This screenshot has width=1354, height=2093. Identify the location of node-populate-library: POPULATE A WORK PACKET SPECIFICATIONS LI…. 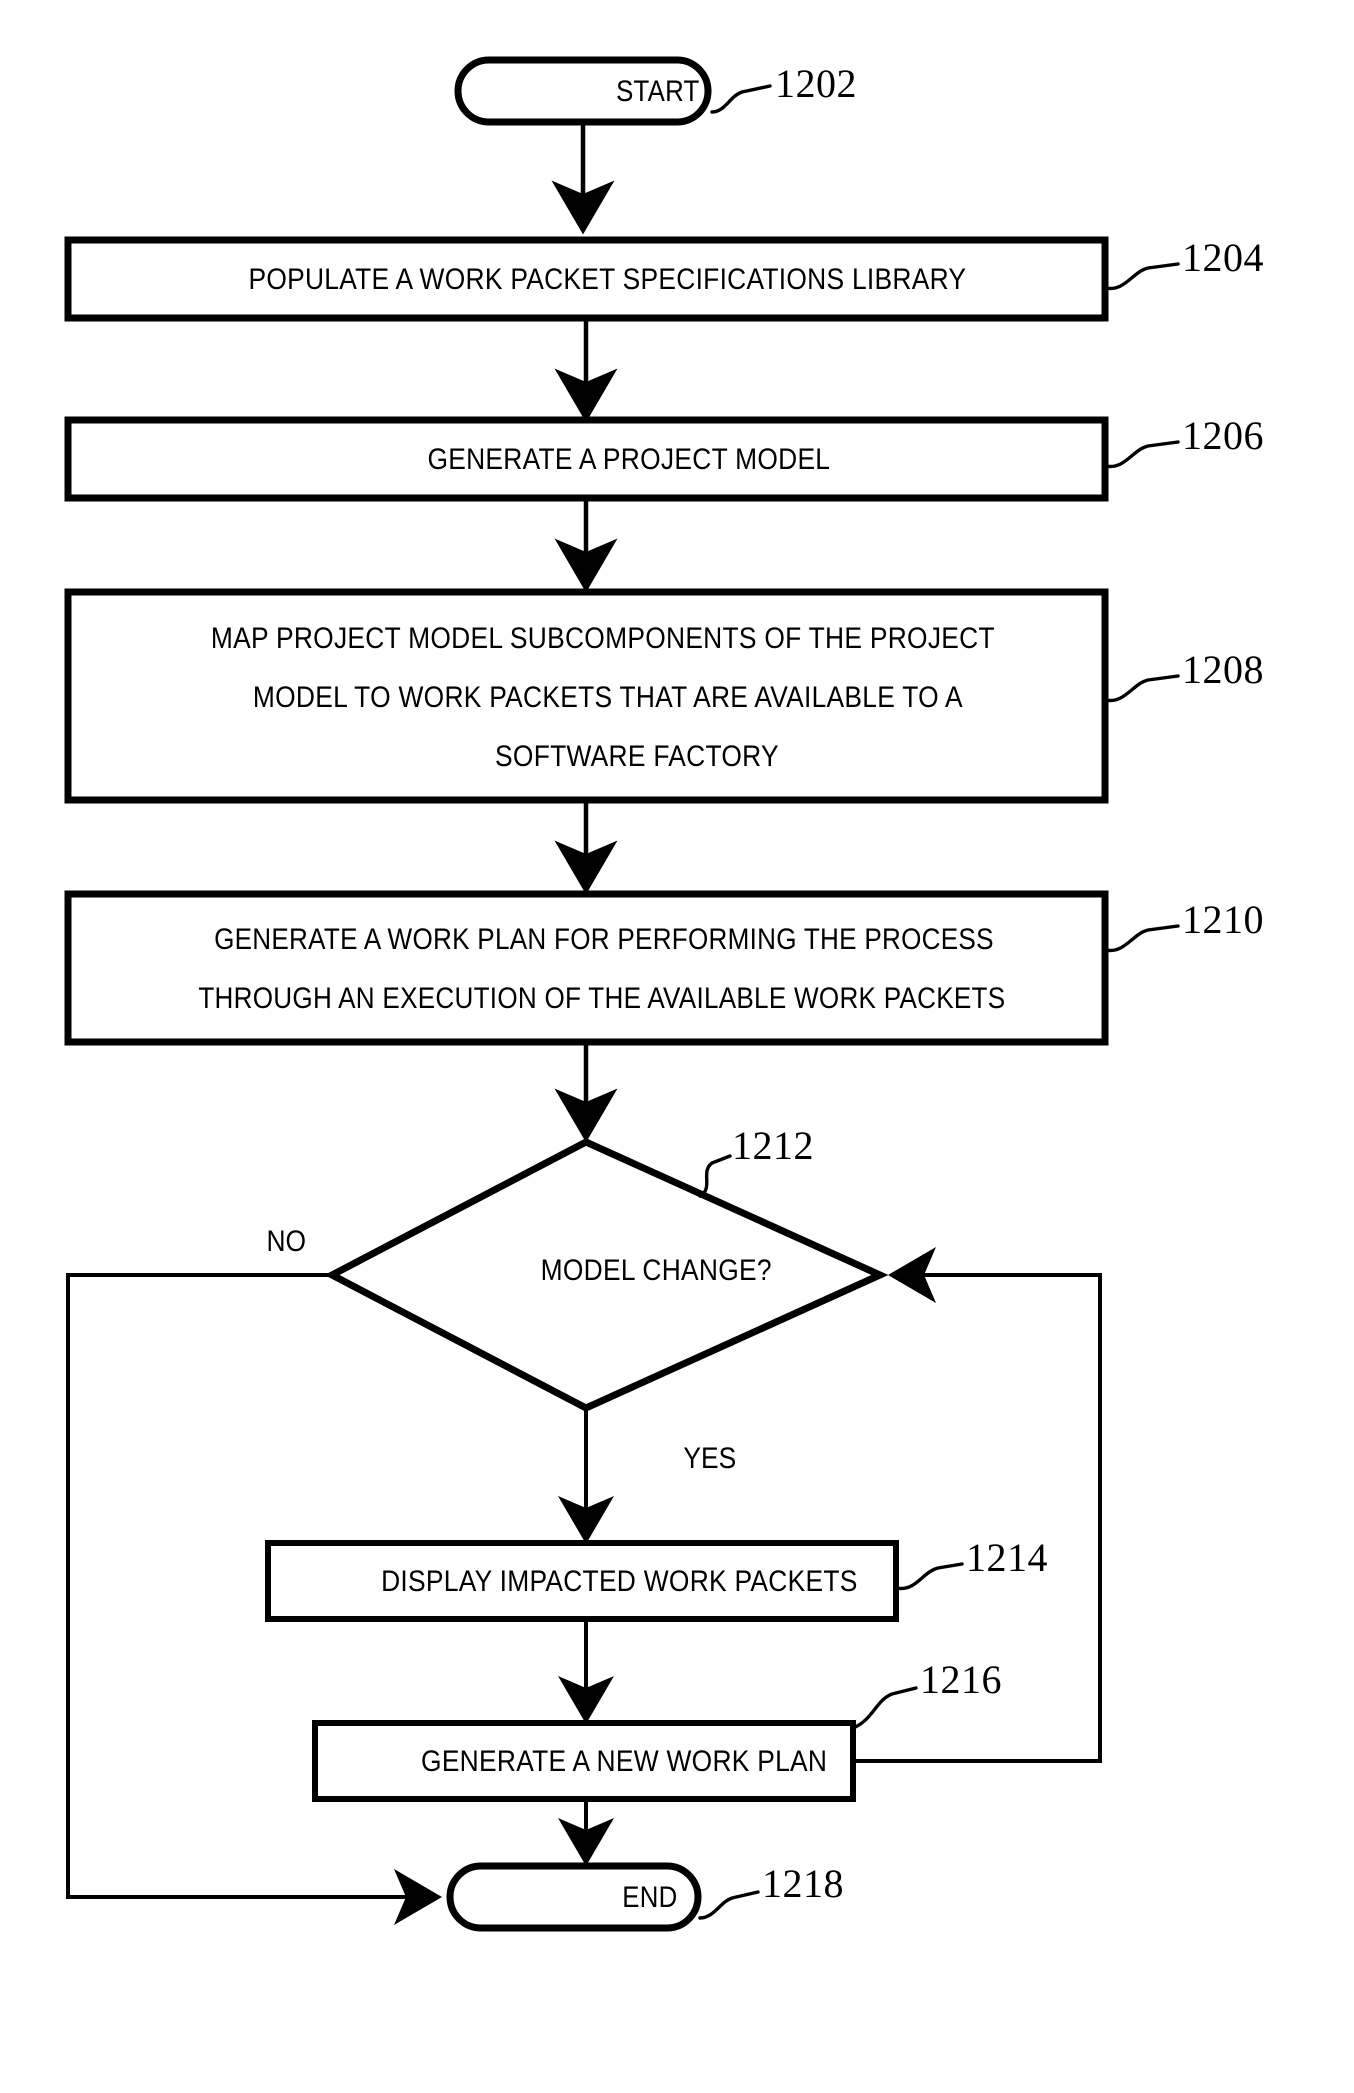
(586, 279).